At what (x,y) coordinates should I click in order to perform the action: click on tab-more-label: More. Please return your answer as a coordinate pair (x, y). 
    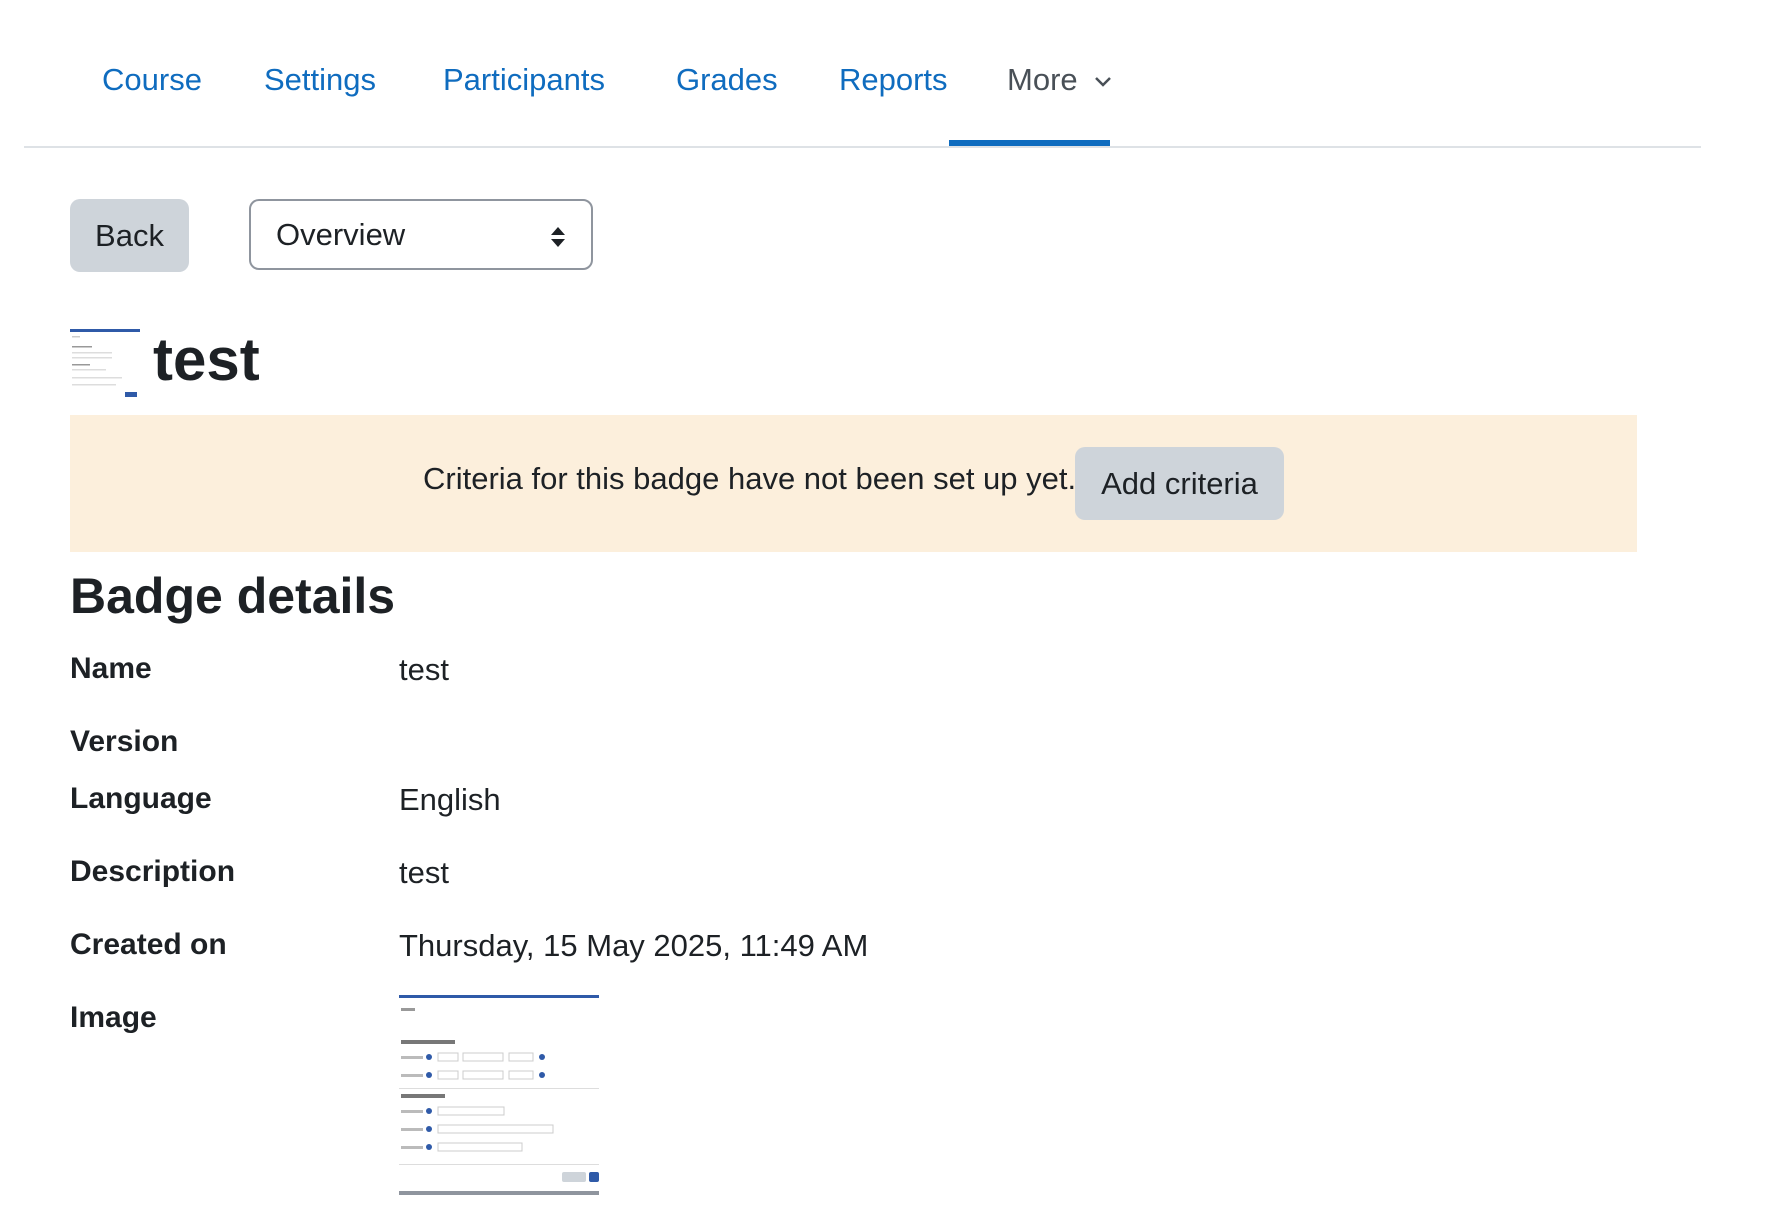
    Looking at the image, I should click on (1042, 79).